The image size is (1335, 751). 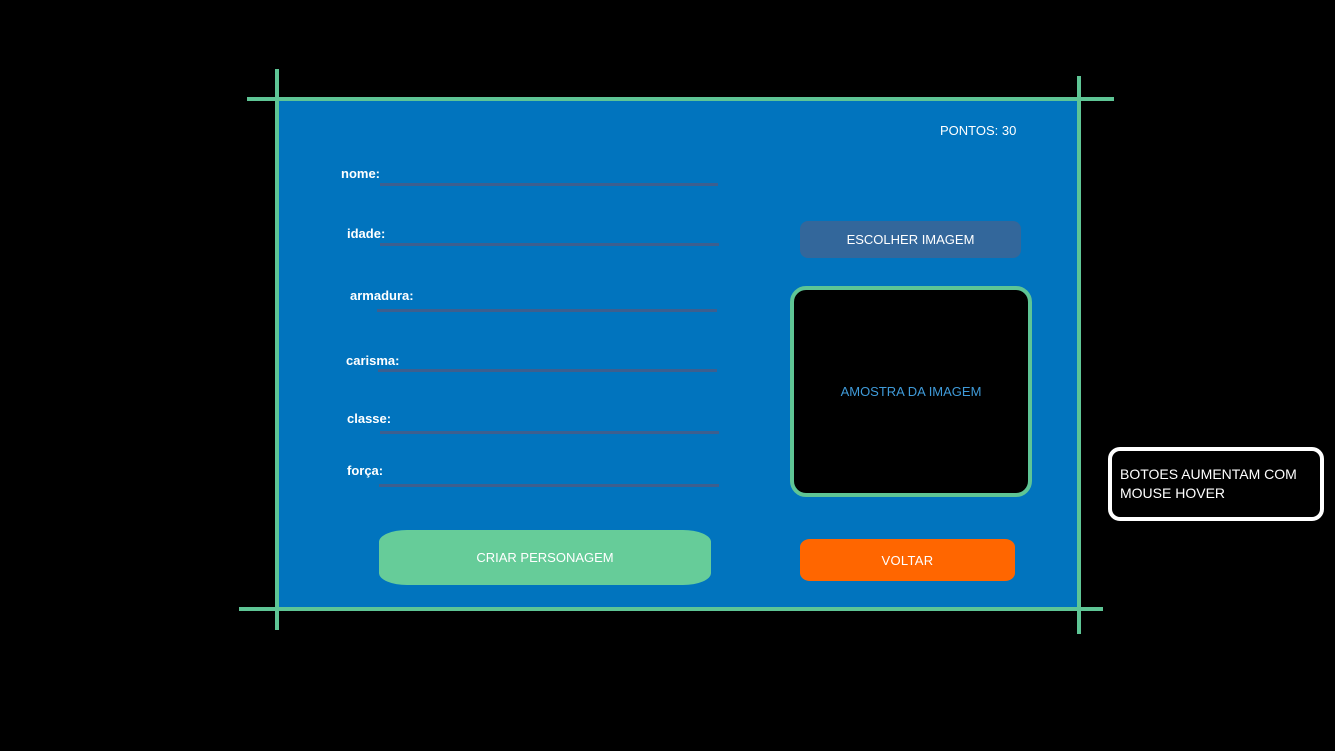 What do you see at coordinates (680, 99) in the screenshot?
I see `frame-line-top` at bounding box center [680, 99].